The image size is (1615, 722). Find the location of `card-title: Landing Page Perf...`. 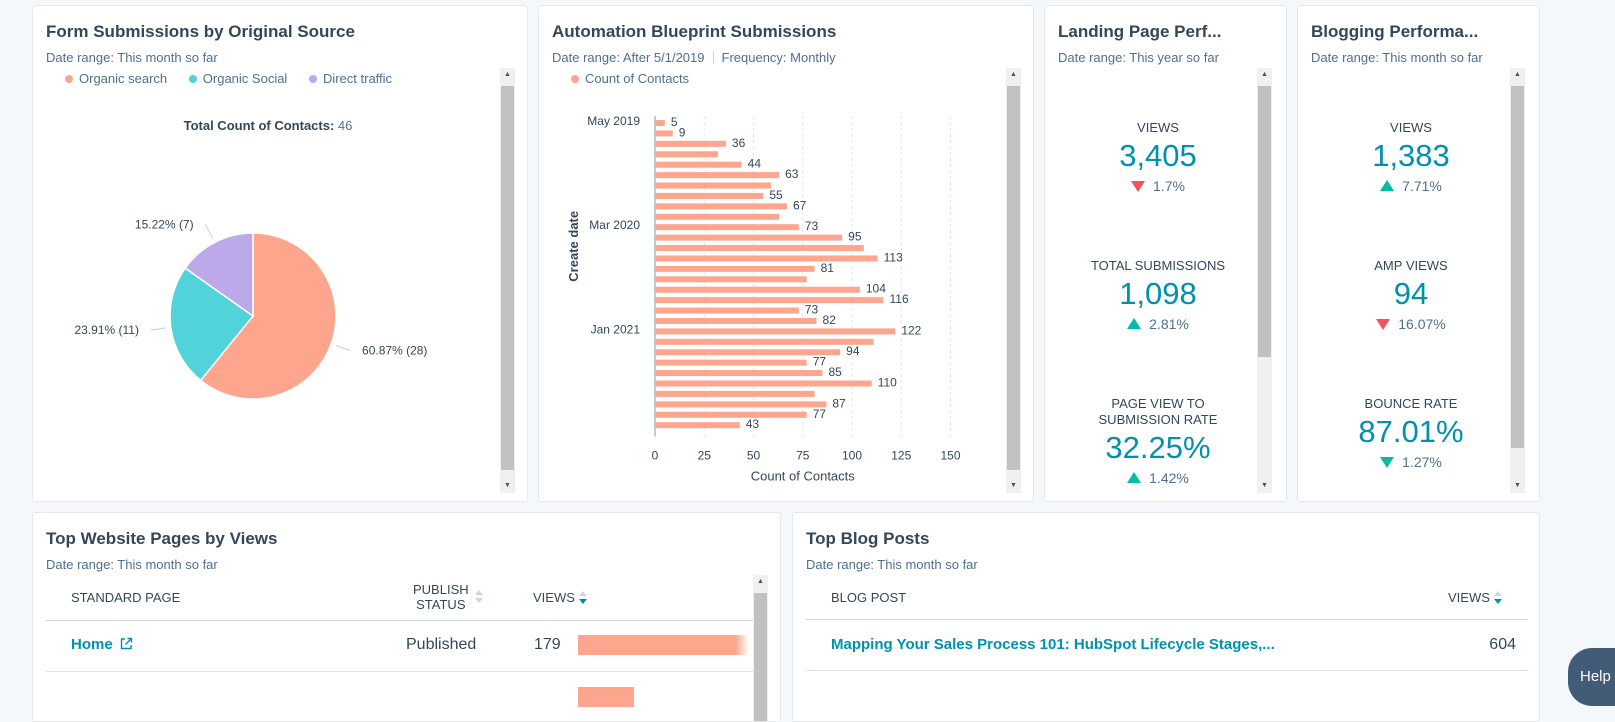

card-title: Landing Page Perf... is located at coordinates (1139, 32).